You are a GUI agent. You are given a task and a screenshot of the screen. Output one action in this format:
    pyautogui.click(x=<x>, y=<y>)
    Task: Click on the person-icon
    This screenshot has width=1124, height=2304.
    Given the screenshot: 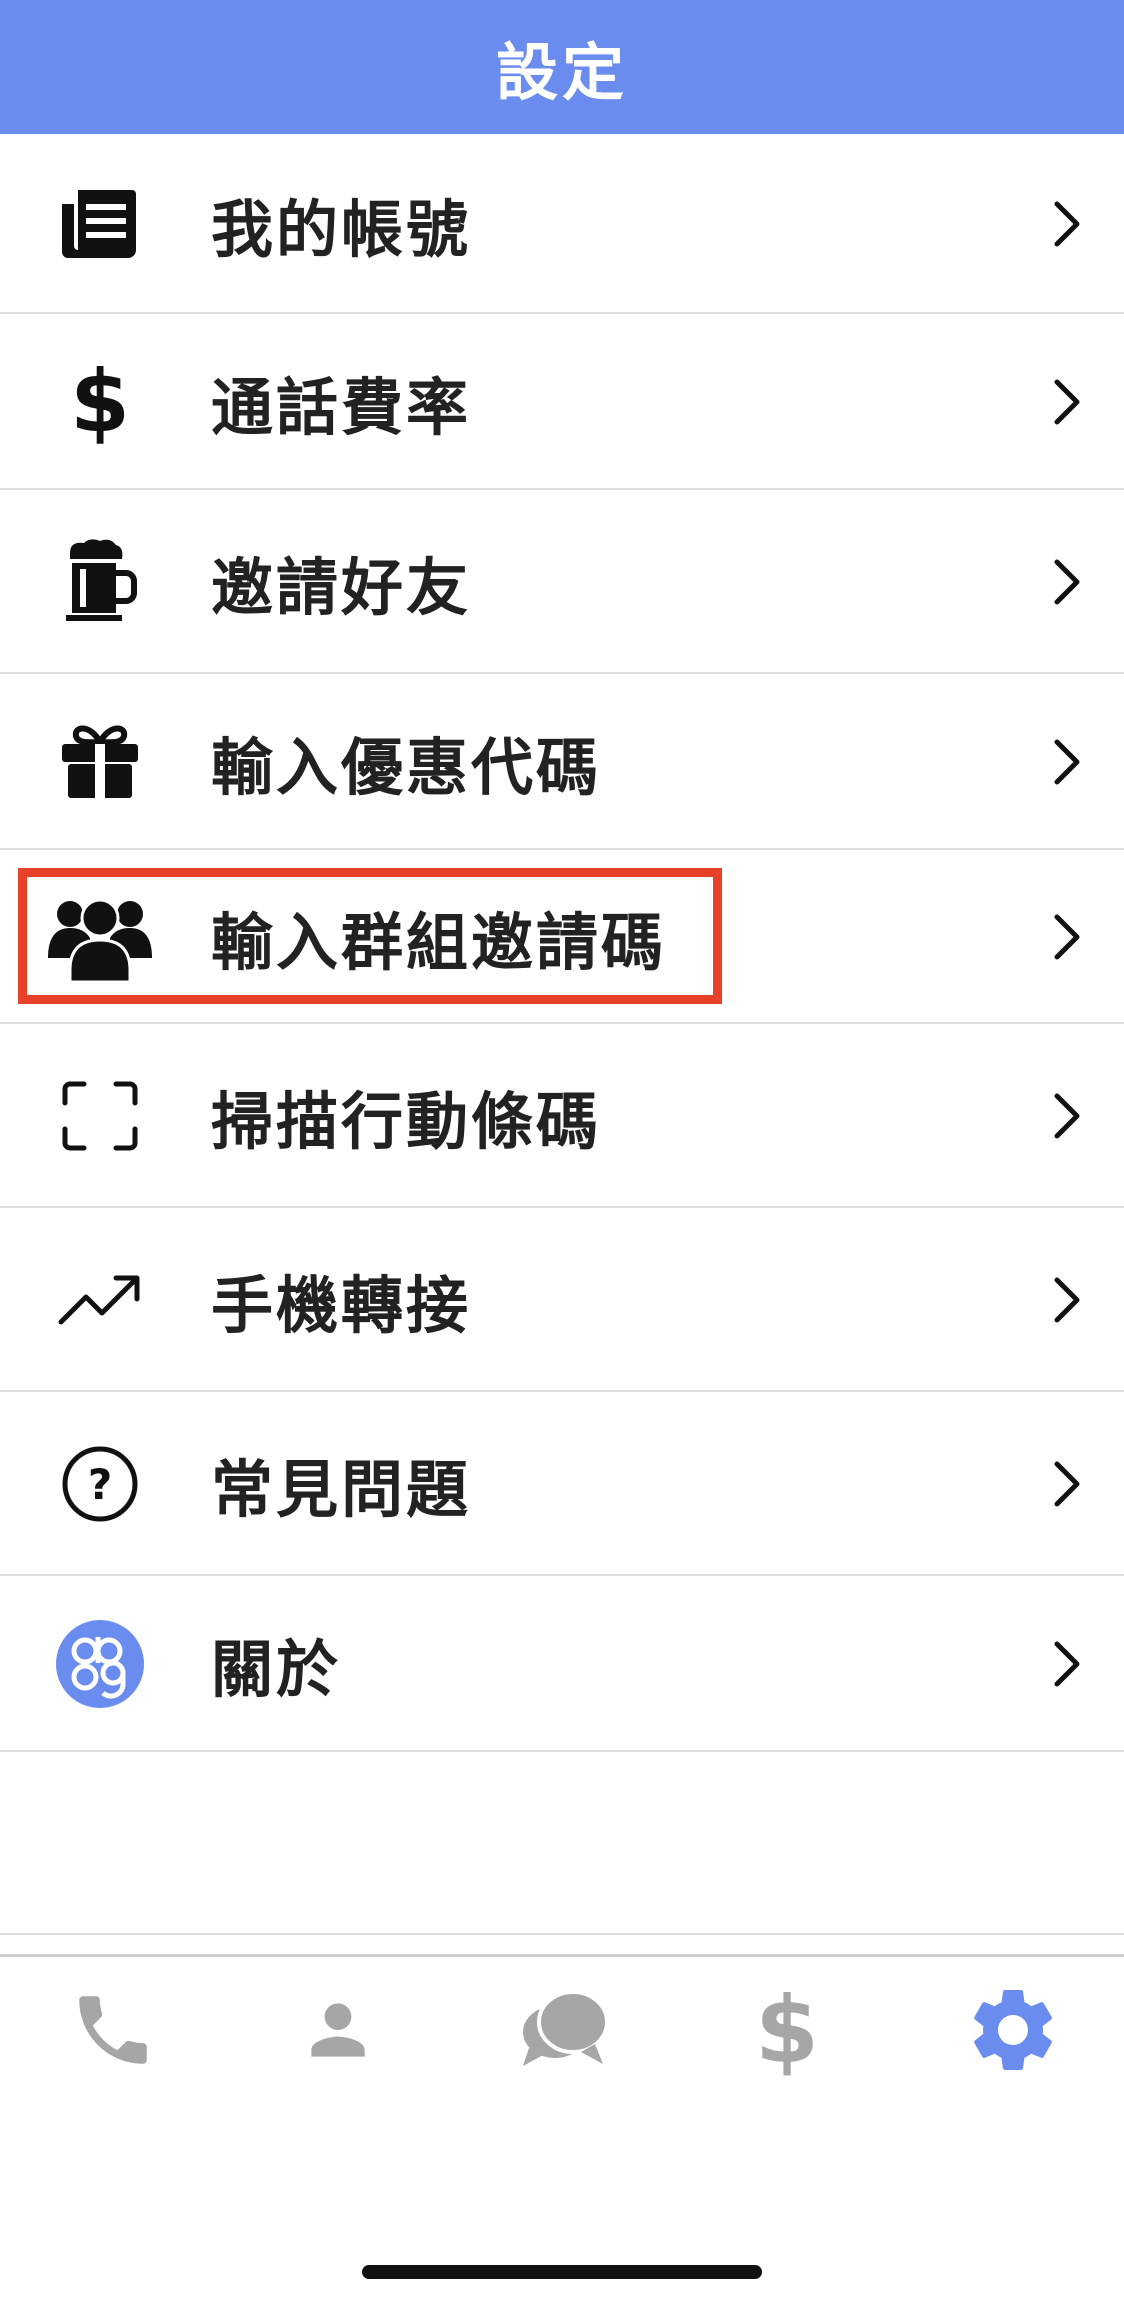 What is the action you would take?
    pyautogui.click(x=338, y=2030)
    